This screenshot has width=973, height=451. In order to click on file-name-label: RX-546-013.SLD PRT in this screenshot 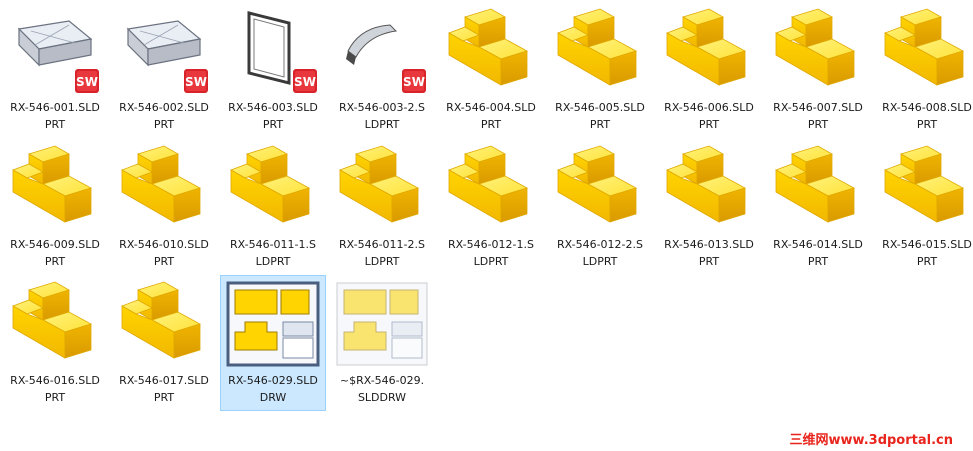, I will do `click(709, 253)`.